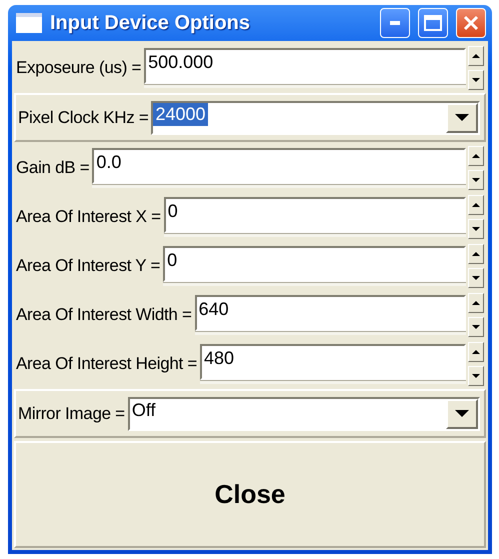 This screenshot has height=559, width=499. I want to click on minimize-button, so click(395, 23).